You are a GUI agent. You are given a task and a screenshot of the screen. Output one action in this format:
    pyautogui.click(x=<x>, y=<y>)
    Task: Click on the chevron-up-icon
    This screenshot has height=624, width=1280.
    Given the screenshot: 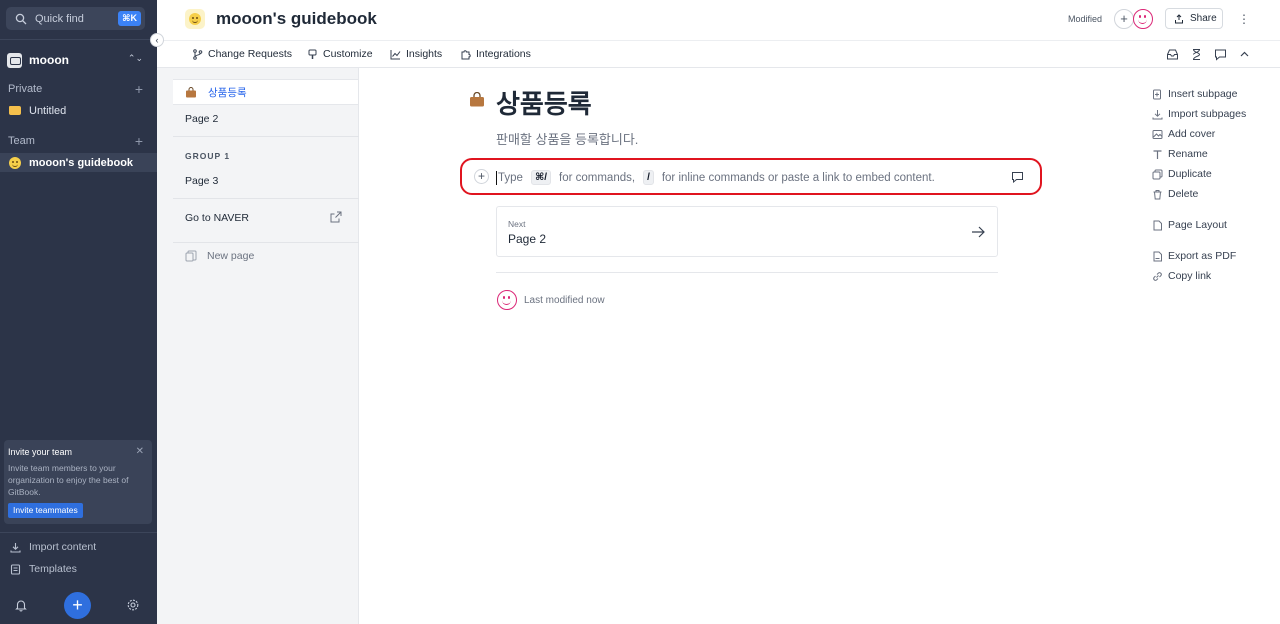 What is the action you would take?
    pyautogui.click(x=1244, y=54)
    